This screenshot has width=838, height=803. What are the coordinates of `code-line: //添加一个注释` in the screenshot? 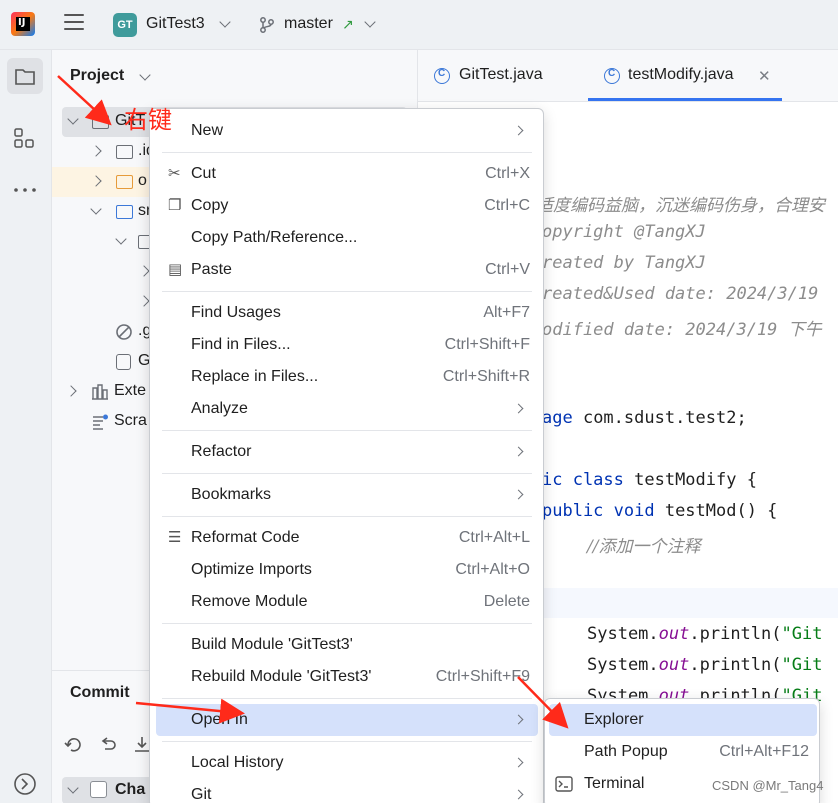 It's located at (644, 547).